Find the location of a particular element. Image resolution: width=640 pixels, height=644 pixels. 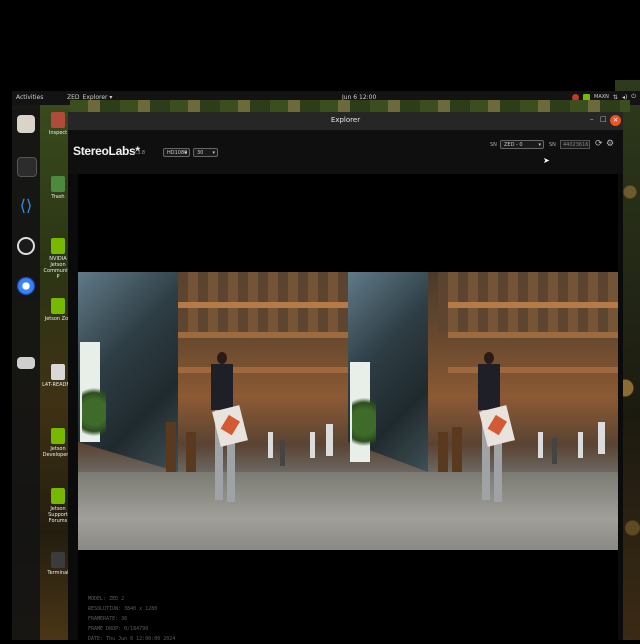

window-title: Explorer is located at coordinates (345, 120).